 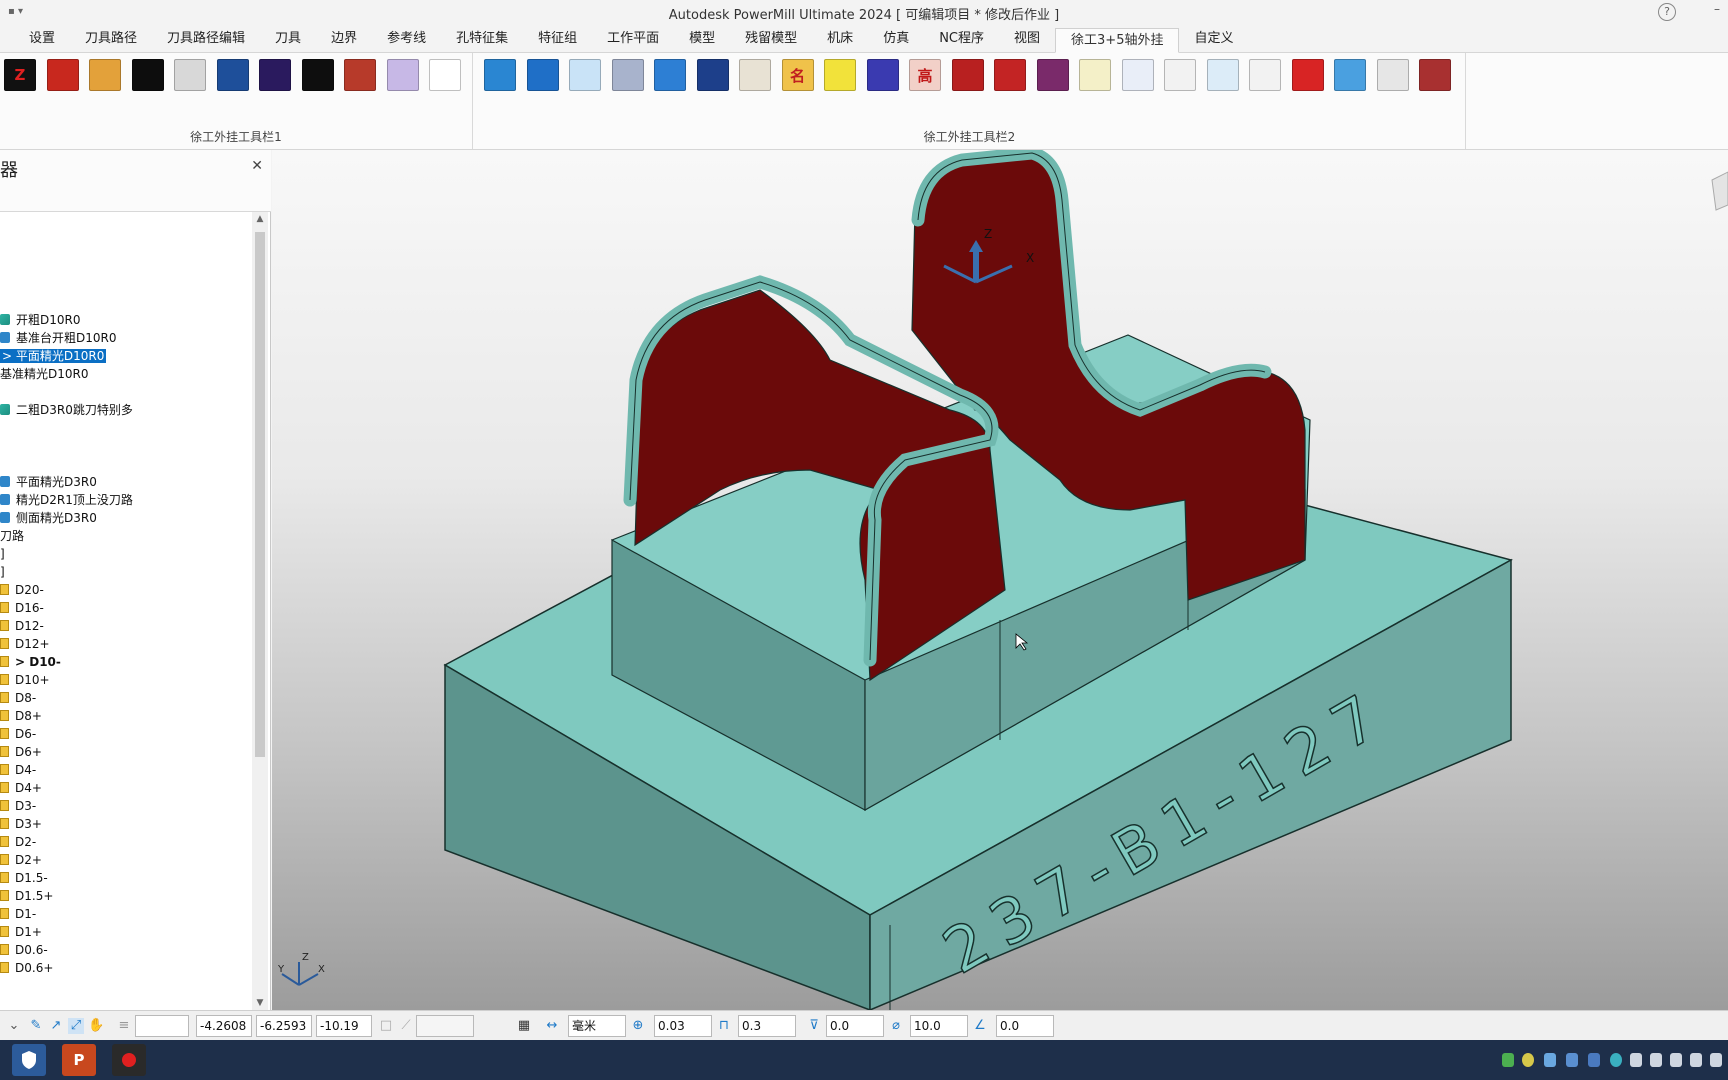 I want to click on tray-battery-icon, so click(x=1656, y=1060).